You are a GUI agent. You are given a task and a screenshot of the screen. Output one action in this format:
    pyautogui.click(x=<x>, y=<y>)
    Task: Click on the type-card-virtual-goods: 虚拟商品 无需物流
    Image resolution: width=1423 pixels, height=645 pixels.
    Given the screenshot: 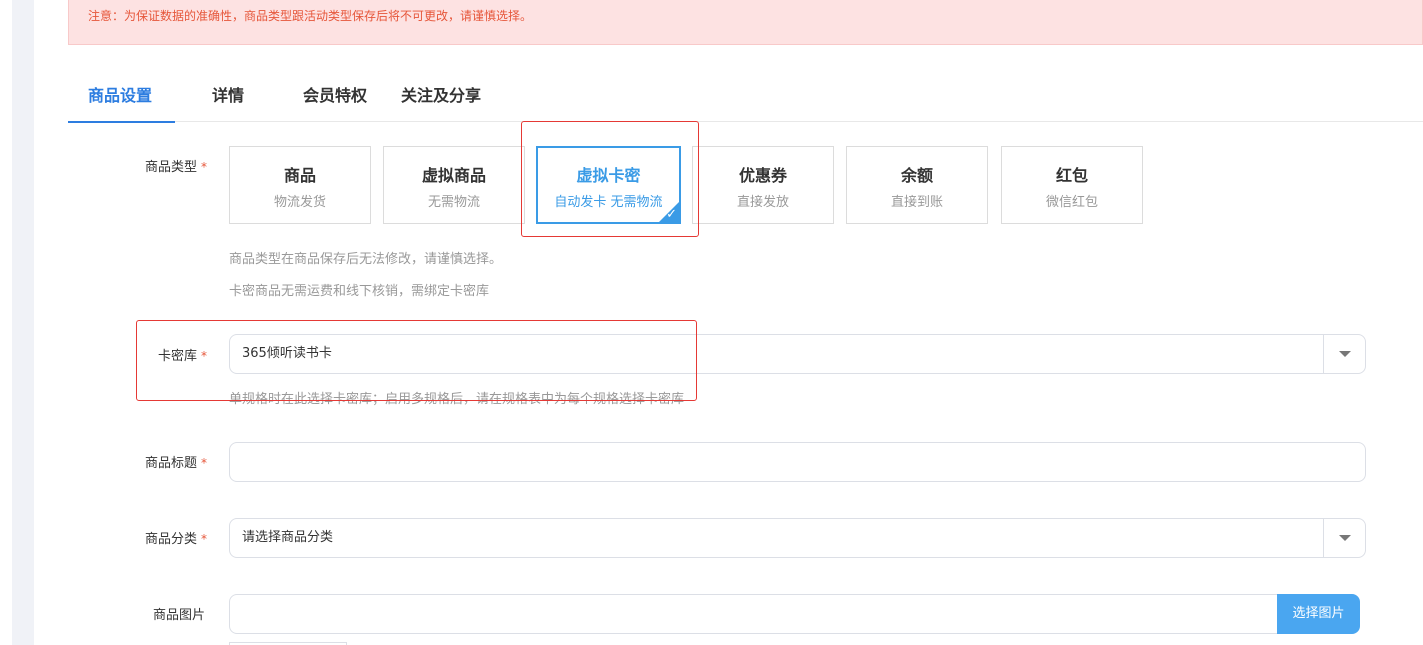 What is the action you would take?
    pyautogui.click(x=454, y=185)
    